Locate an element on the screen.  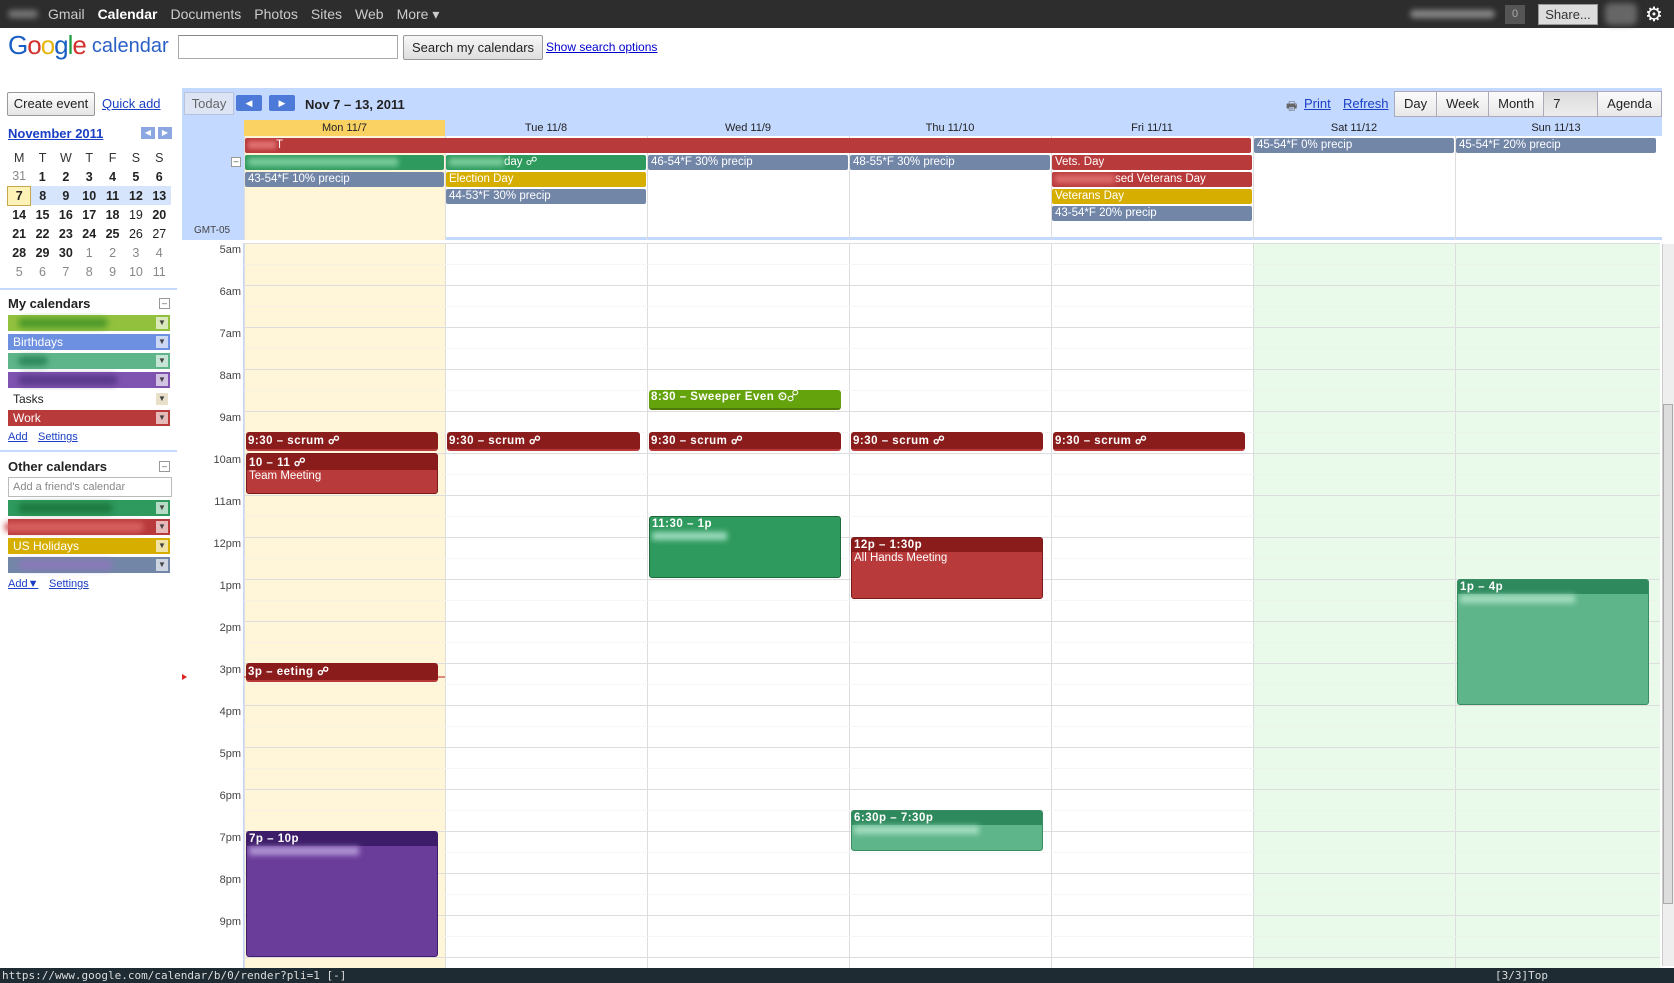
calendar-event-team-meeting: 10 – 11 ☍ Team Meeting is located at coordinates (342, 473).